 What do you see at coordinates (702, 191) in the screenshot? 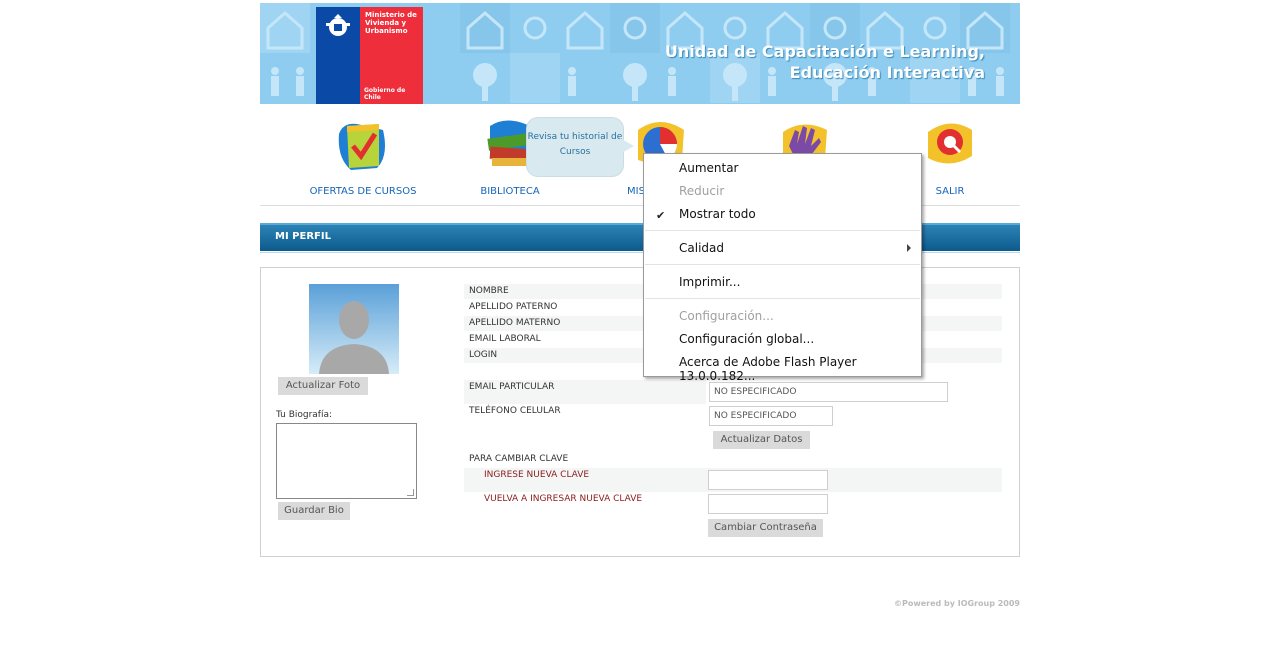
I see `menu-item-reducir: Reducir` at bounding box center [702, 191].